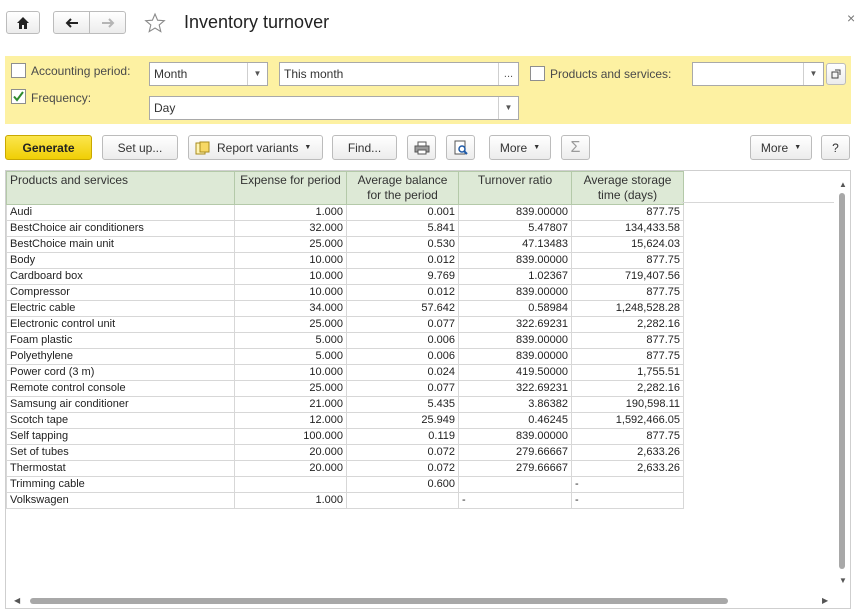 The width and height of the screenshot is (861, 615). What do you see at coordinates (843, 580) in the screenshot?
I see `scroll-down-arrow: ▼` at bounding box center [843, 580].